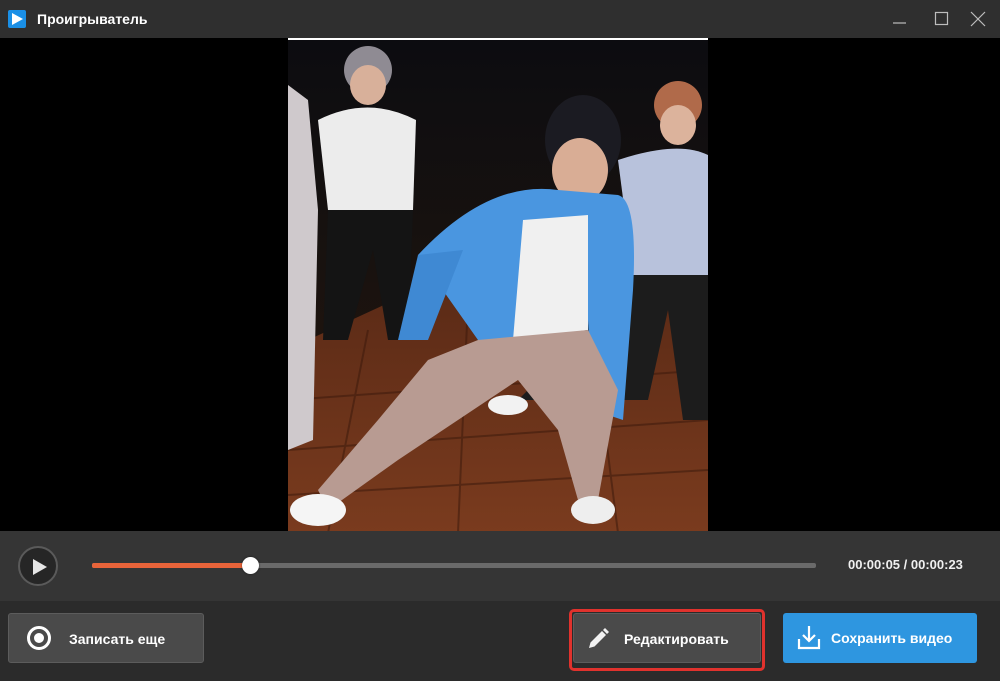  I want to click on player-controls: 00:00:05 / 00:00:23, so click(500, 566).